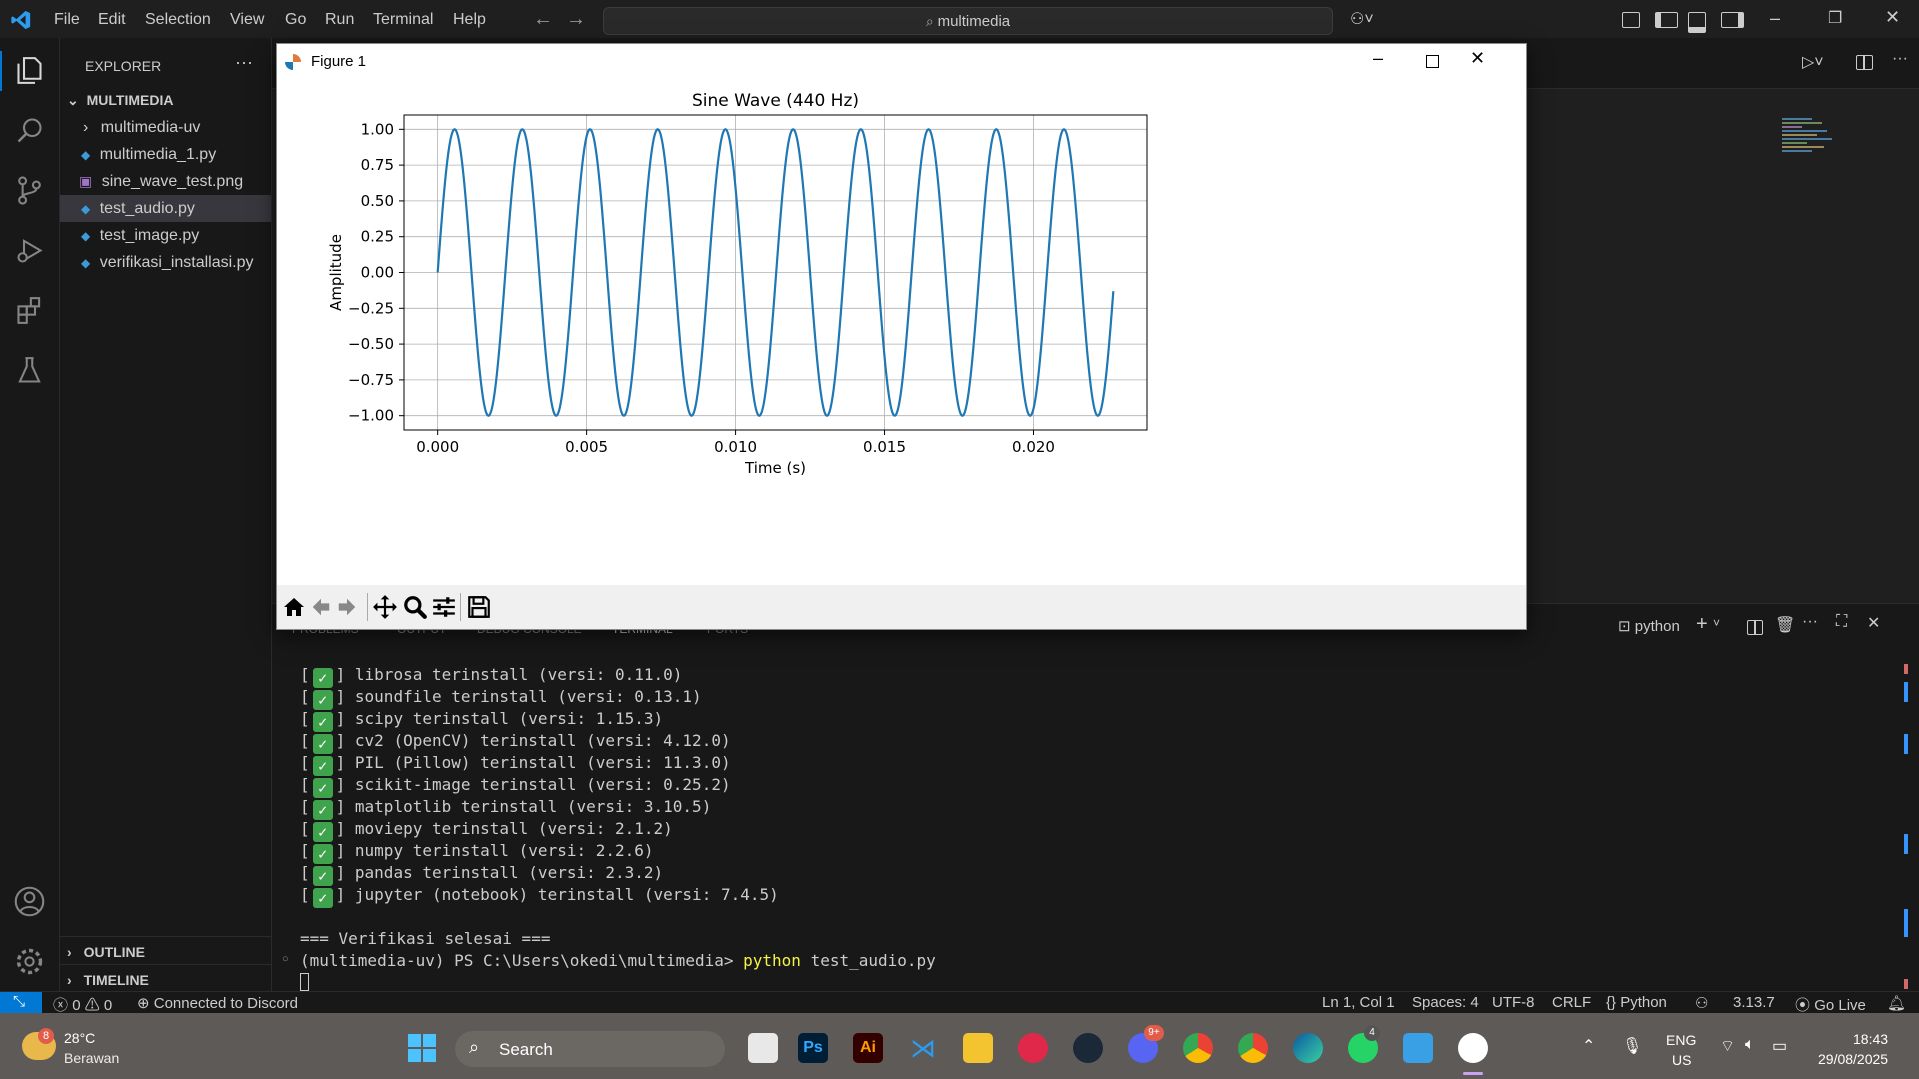 The image size is (1919, 1079). What do you see at coordinates (590, 1049) in the screenshot?
I see `taskbar-search-box: ⌕ Search` at bounding box center [590, 1049].